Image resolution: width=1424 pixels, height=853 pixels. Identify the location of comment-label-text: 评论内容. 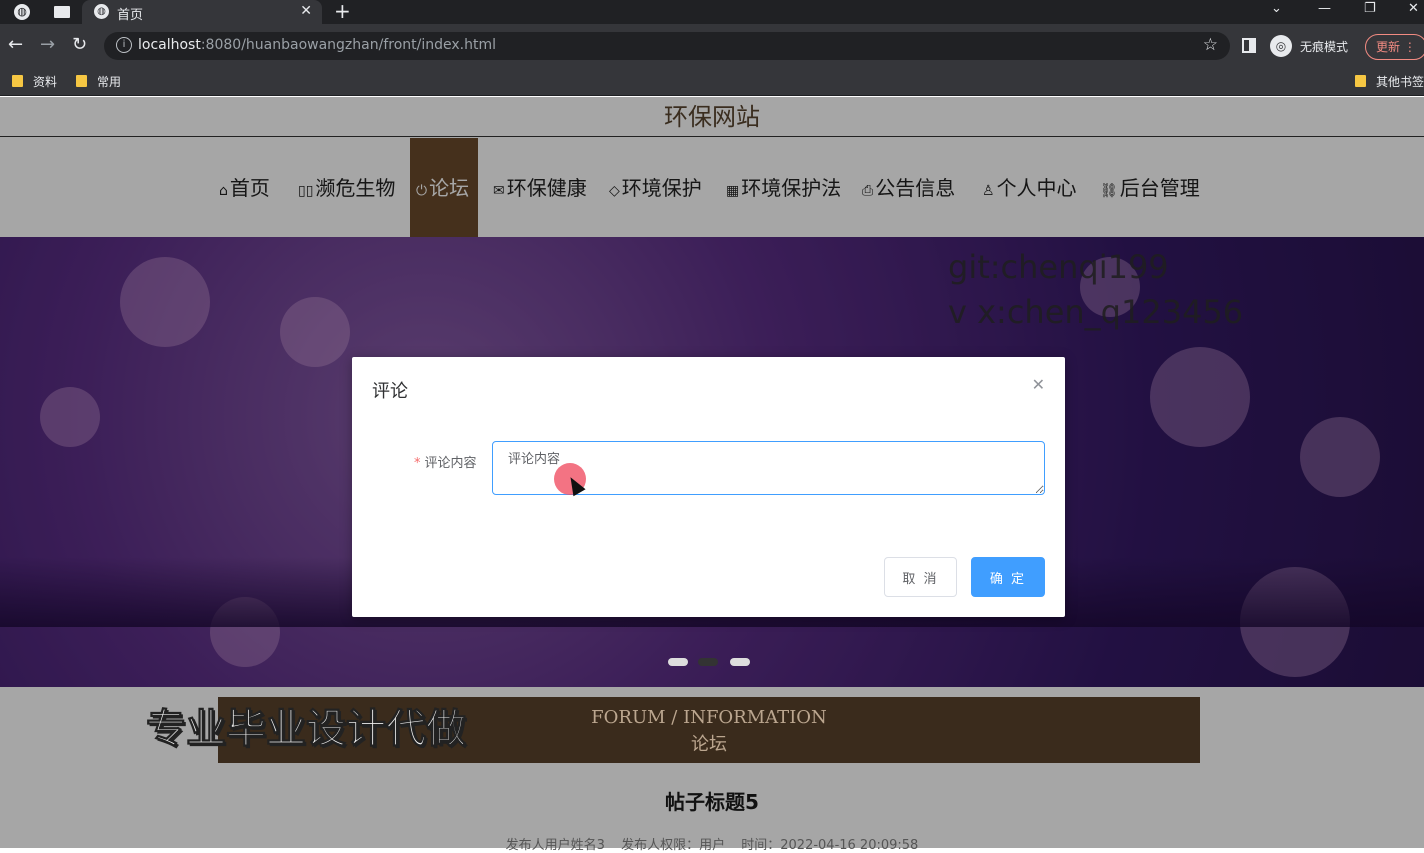
(450, 463).